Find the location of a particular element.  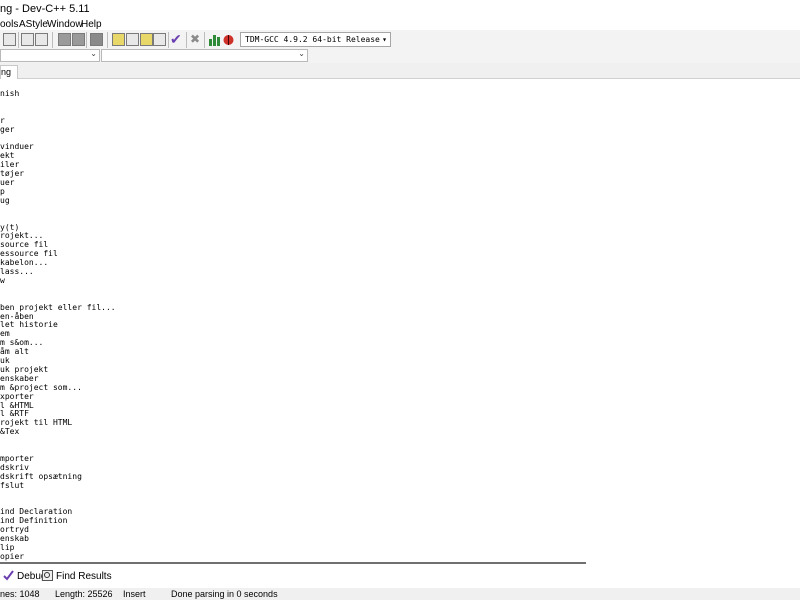

tab-editor-file: ng is located at coordinates (9, 72).